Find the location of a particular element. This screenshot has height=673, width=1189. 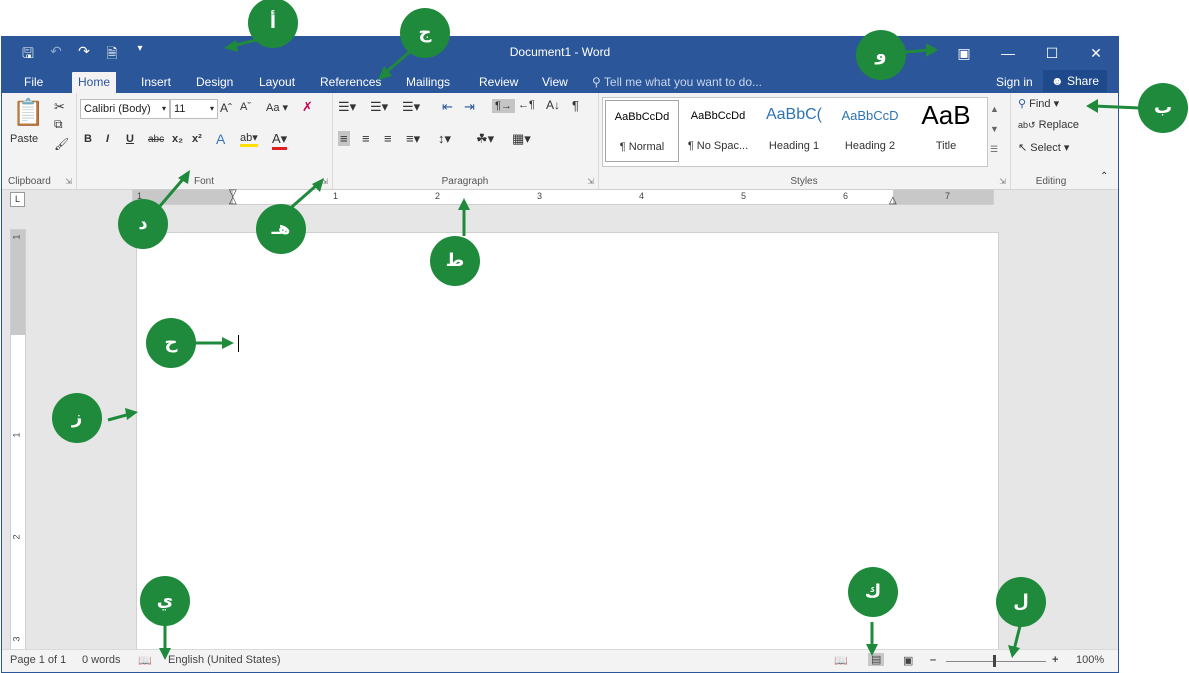

callout-alef: أ is located at coordinates (273, 24).